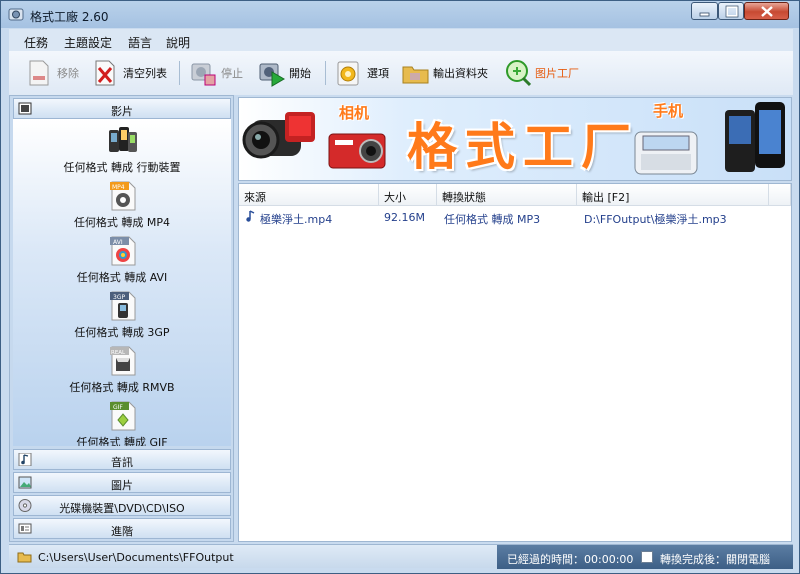 Image resolution: width=800 pixels, height=574 pixels. Describe the element at coordinates (140, 42) in the screenshot. I see `menu-language: 語言` at that location.